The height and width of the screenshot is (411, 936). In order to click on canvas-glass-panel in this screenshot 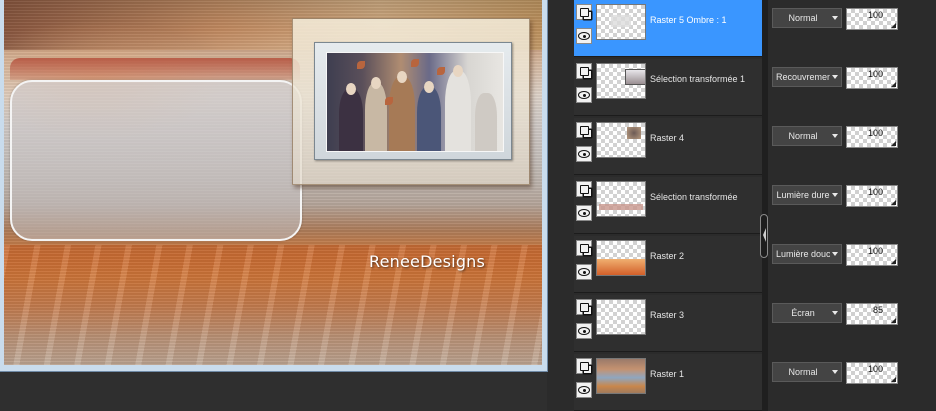, I will do `click(156, 160)`.